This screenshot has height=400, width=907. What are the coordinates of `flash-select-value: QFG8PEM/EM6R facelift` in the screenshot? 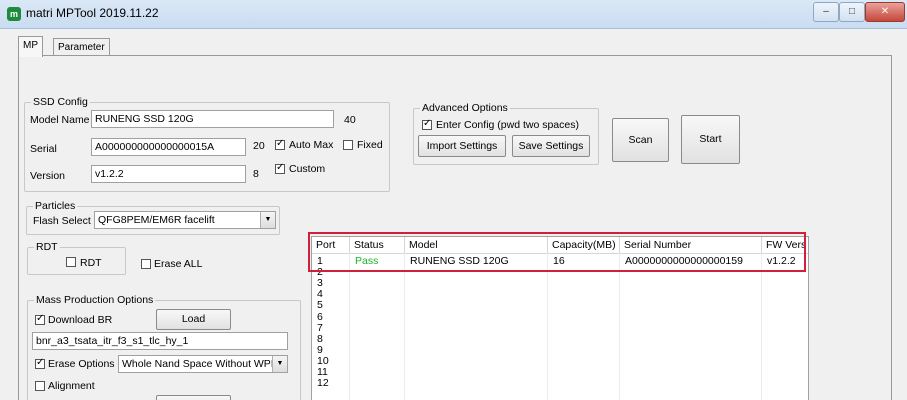 It's located at (156, 220).